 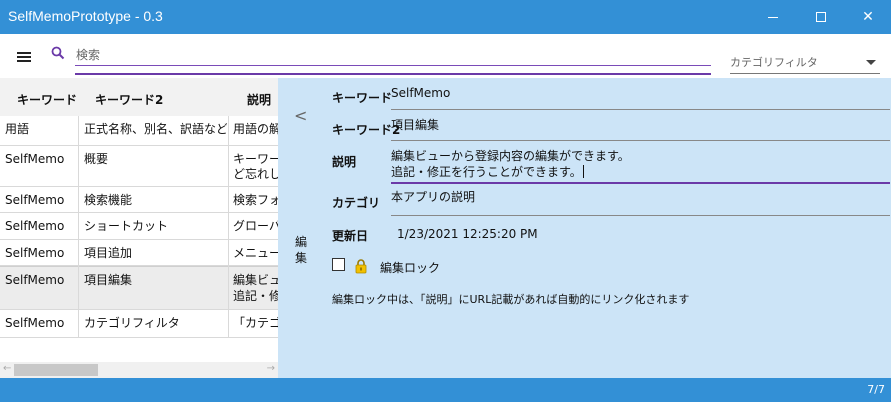 I want to click on updated-label: 更新日, so click(x=350, y=236).